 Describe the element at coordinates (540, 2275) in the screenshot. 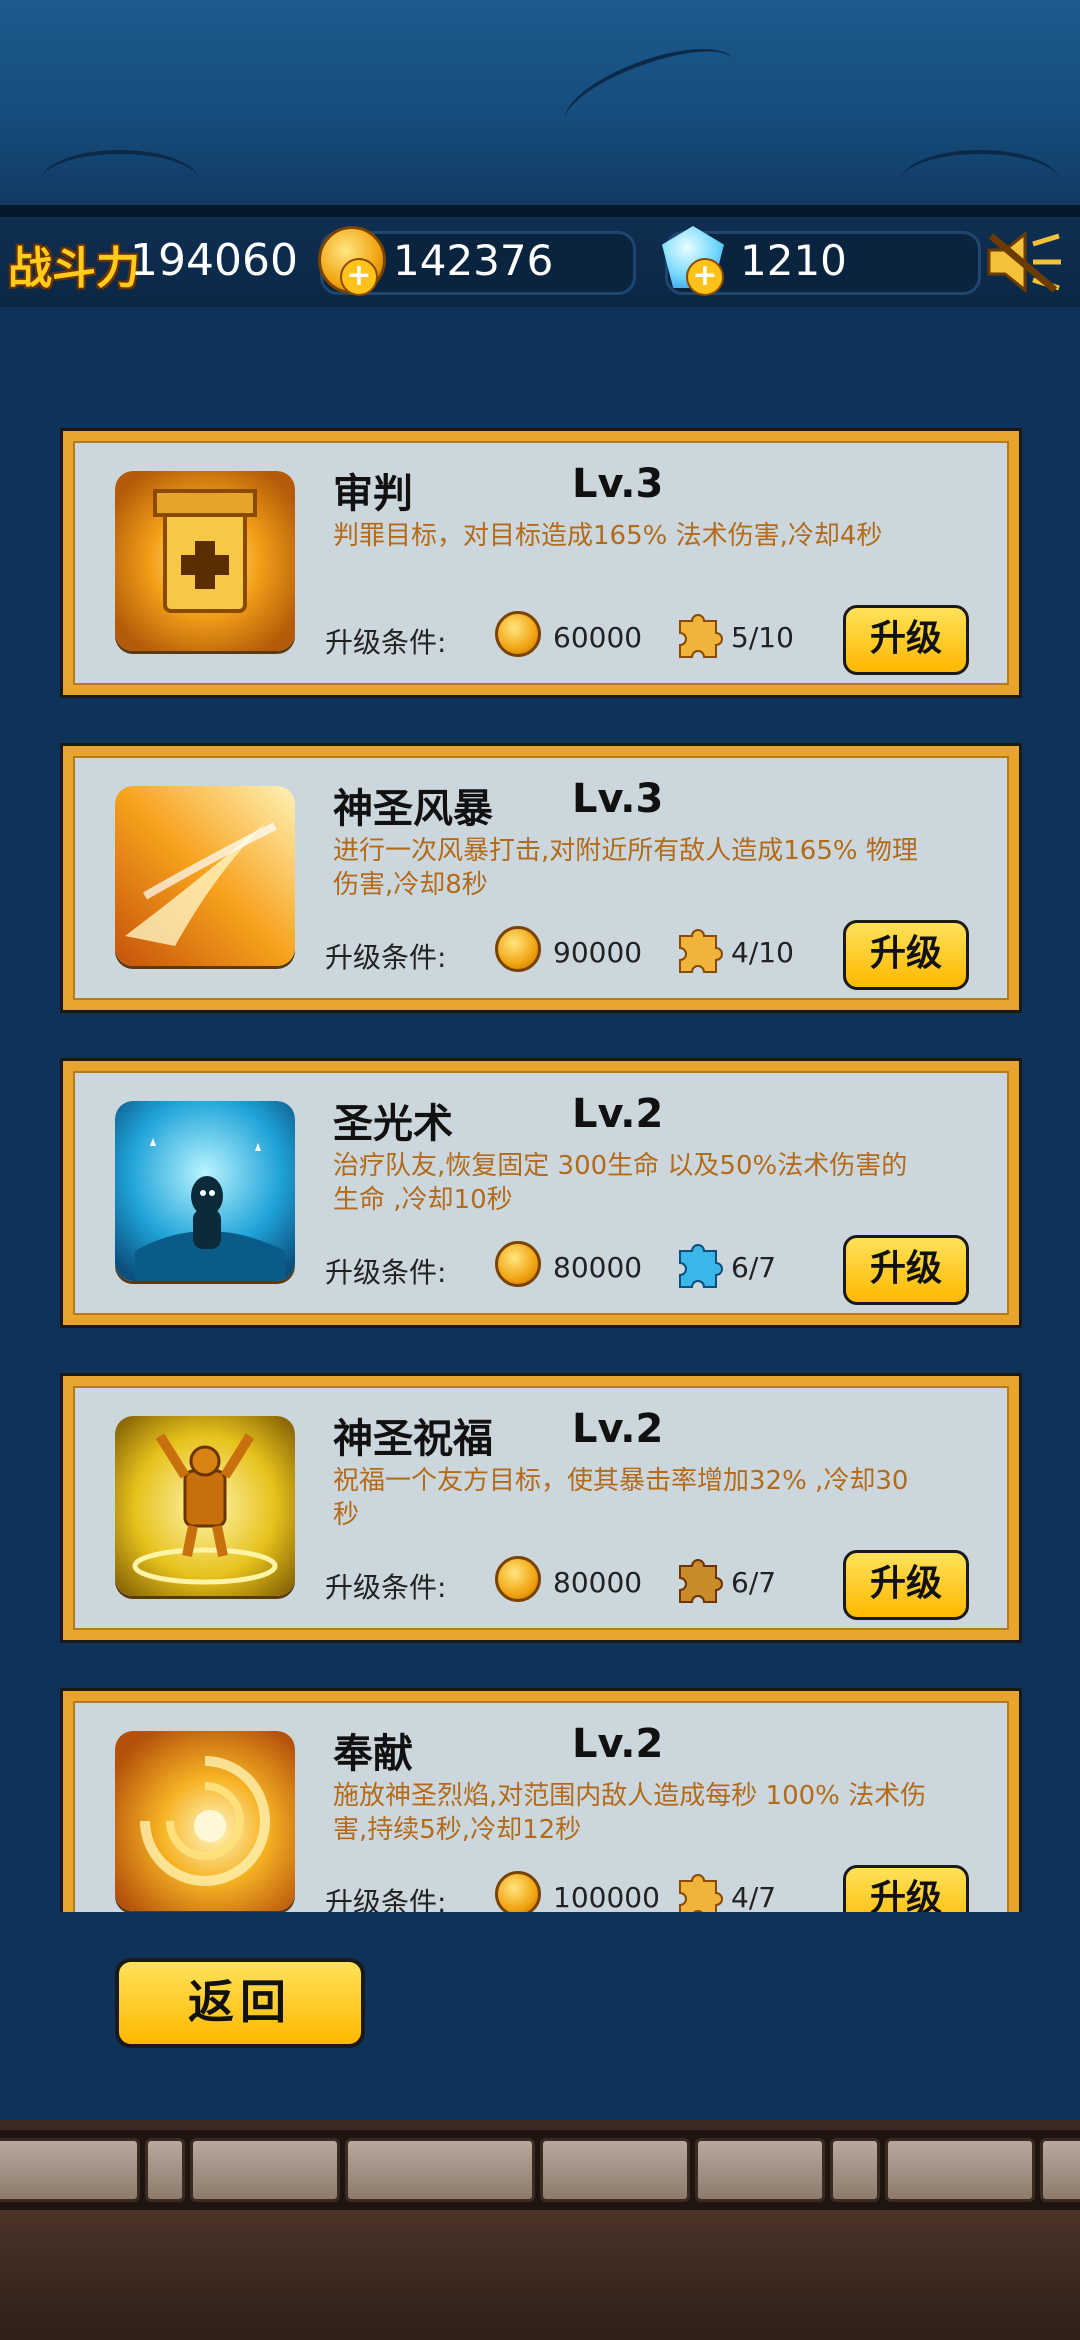

I see `dirt` at that location.